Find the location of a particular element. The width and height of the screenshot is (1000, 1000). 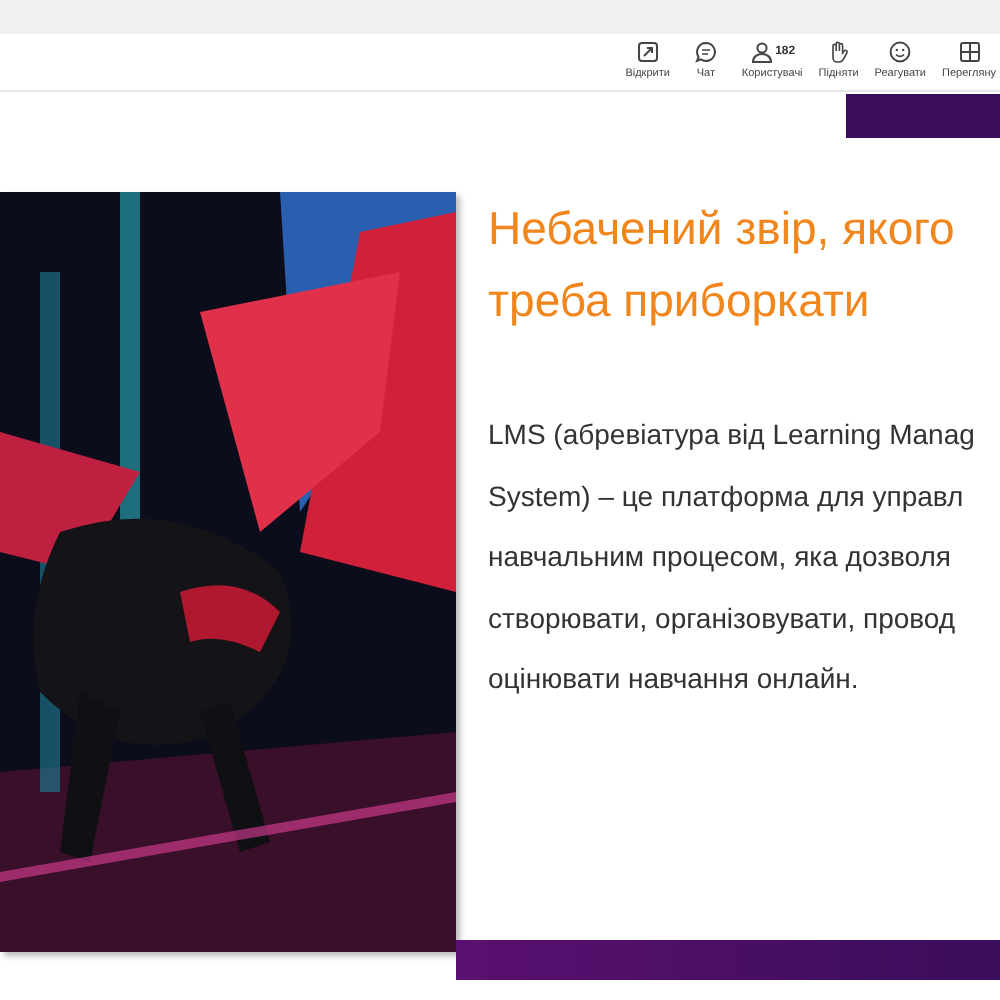

share-screen-icon is located at coordinates (647, 52).